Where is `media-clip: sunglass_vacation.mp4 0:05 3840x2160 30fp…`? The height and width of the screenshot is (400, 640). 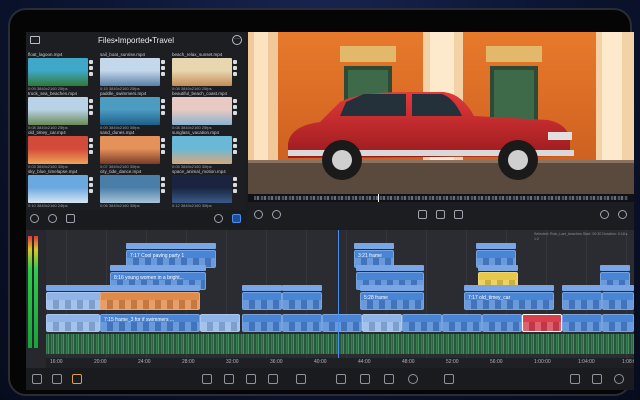 media-clip: sunglass_vacation.mp4 0:05 3840x2160 30fp… is located at coordinates (206, 150).